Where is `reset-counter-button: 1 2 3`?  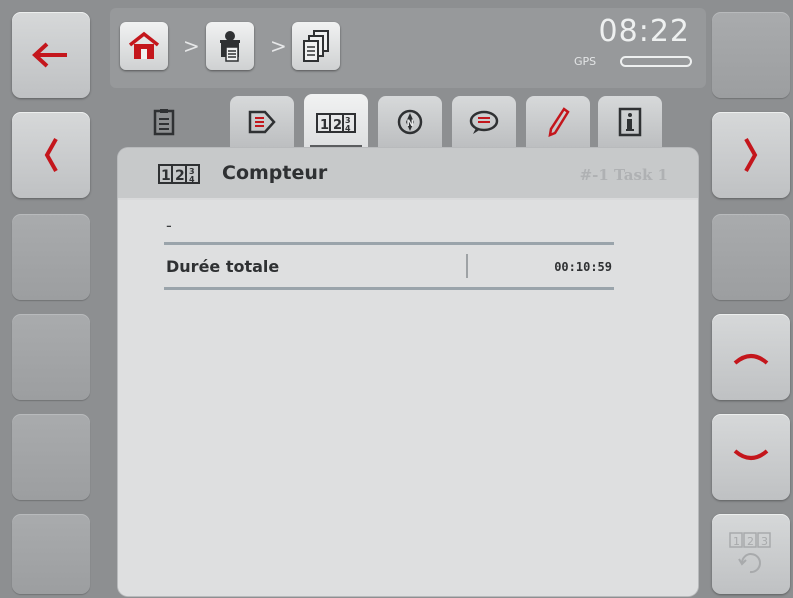
reset-counter-button: 1 2 3 is located at coordinates (751, 554).